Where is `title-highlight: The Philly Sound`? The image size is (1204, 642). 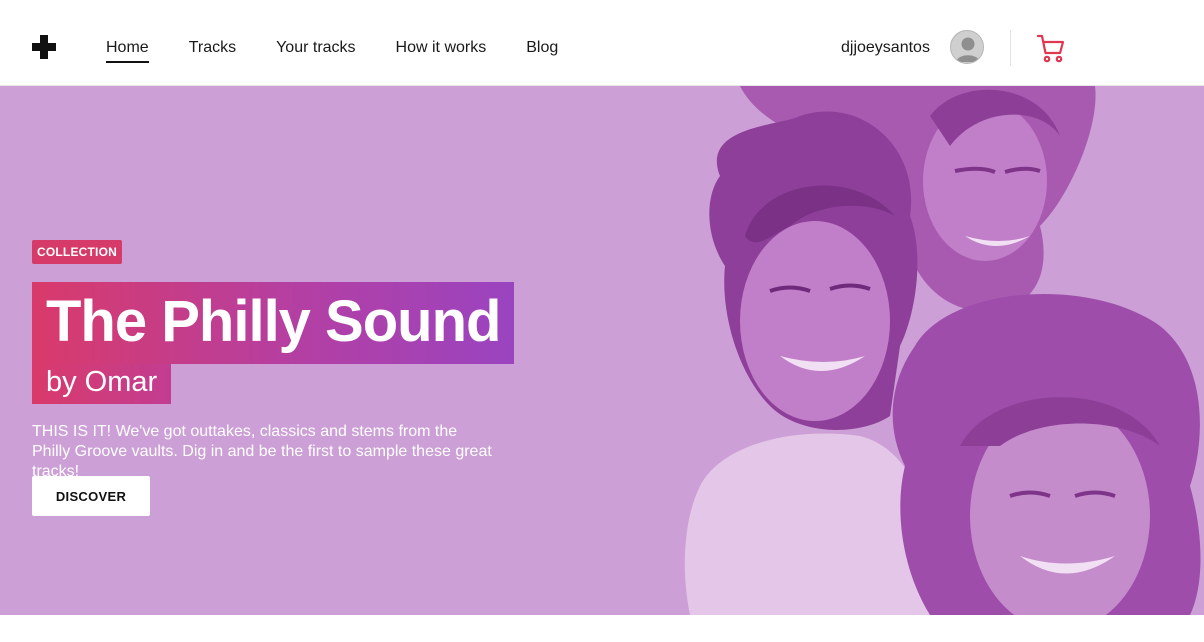 title-highlight: The Philly Sound is located at coordinates (273, 323).